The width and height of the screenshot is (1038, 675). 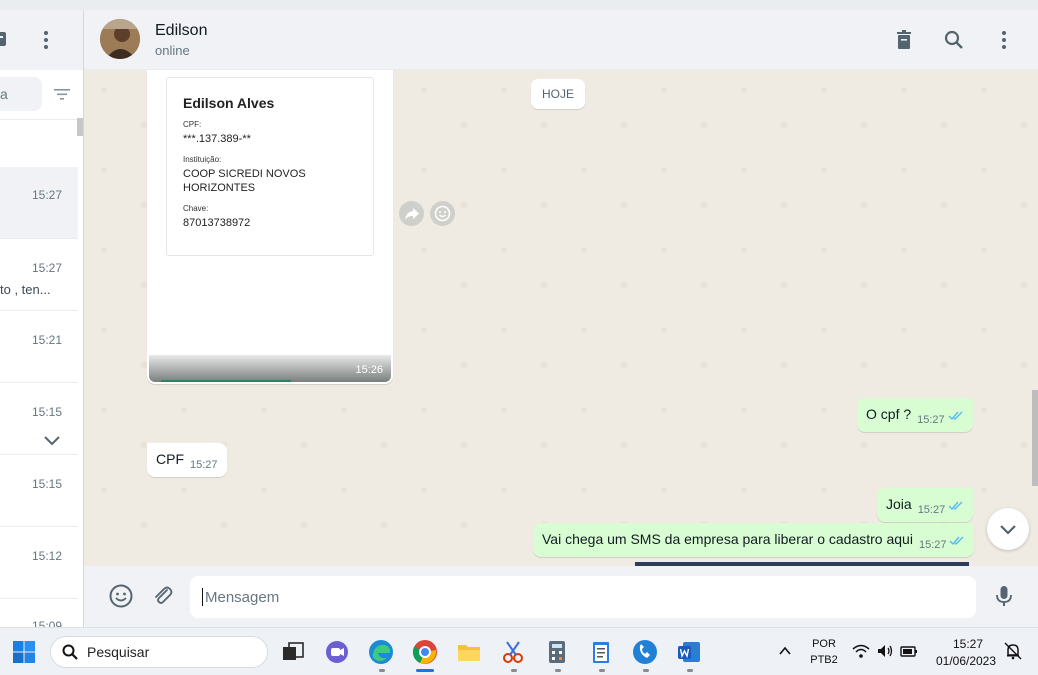 I want to click on word-icon, so click(x=689, y=652).